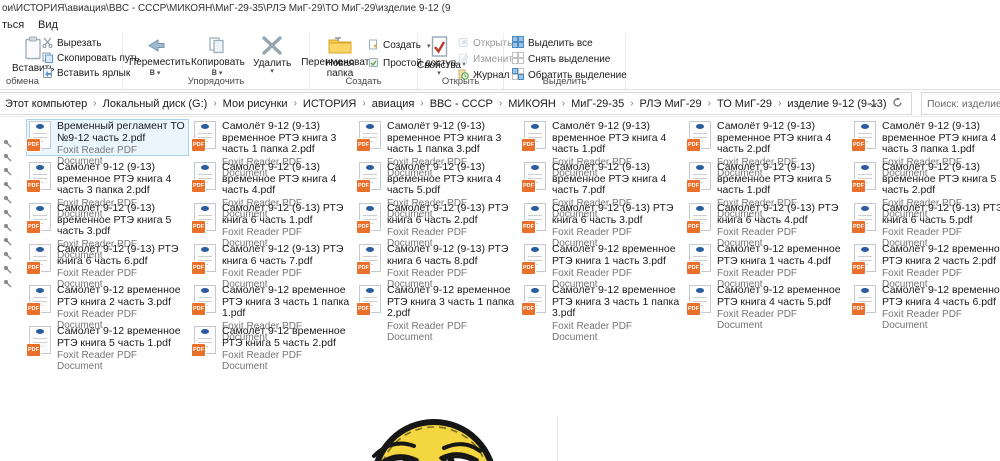 Image resolution: width=1000 pixels, height=461 pixels. What do you see at coordinates (813, 61) in the screenshot?
I see `ribbon-empty-space` at bounding box center [813, 61].